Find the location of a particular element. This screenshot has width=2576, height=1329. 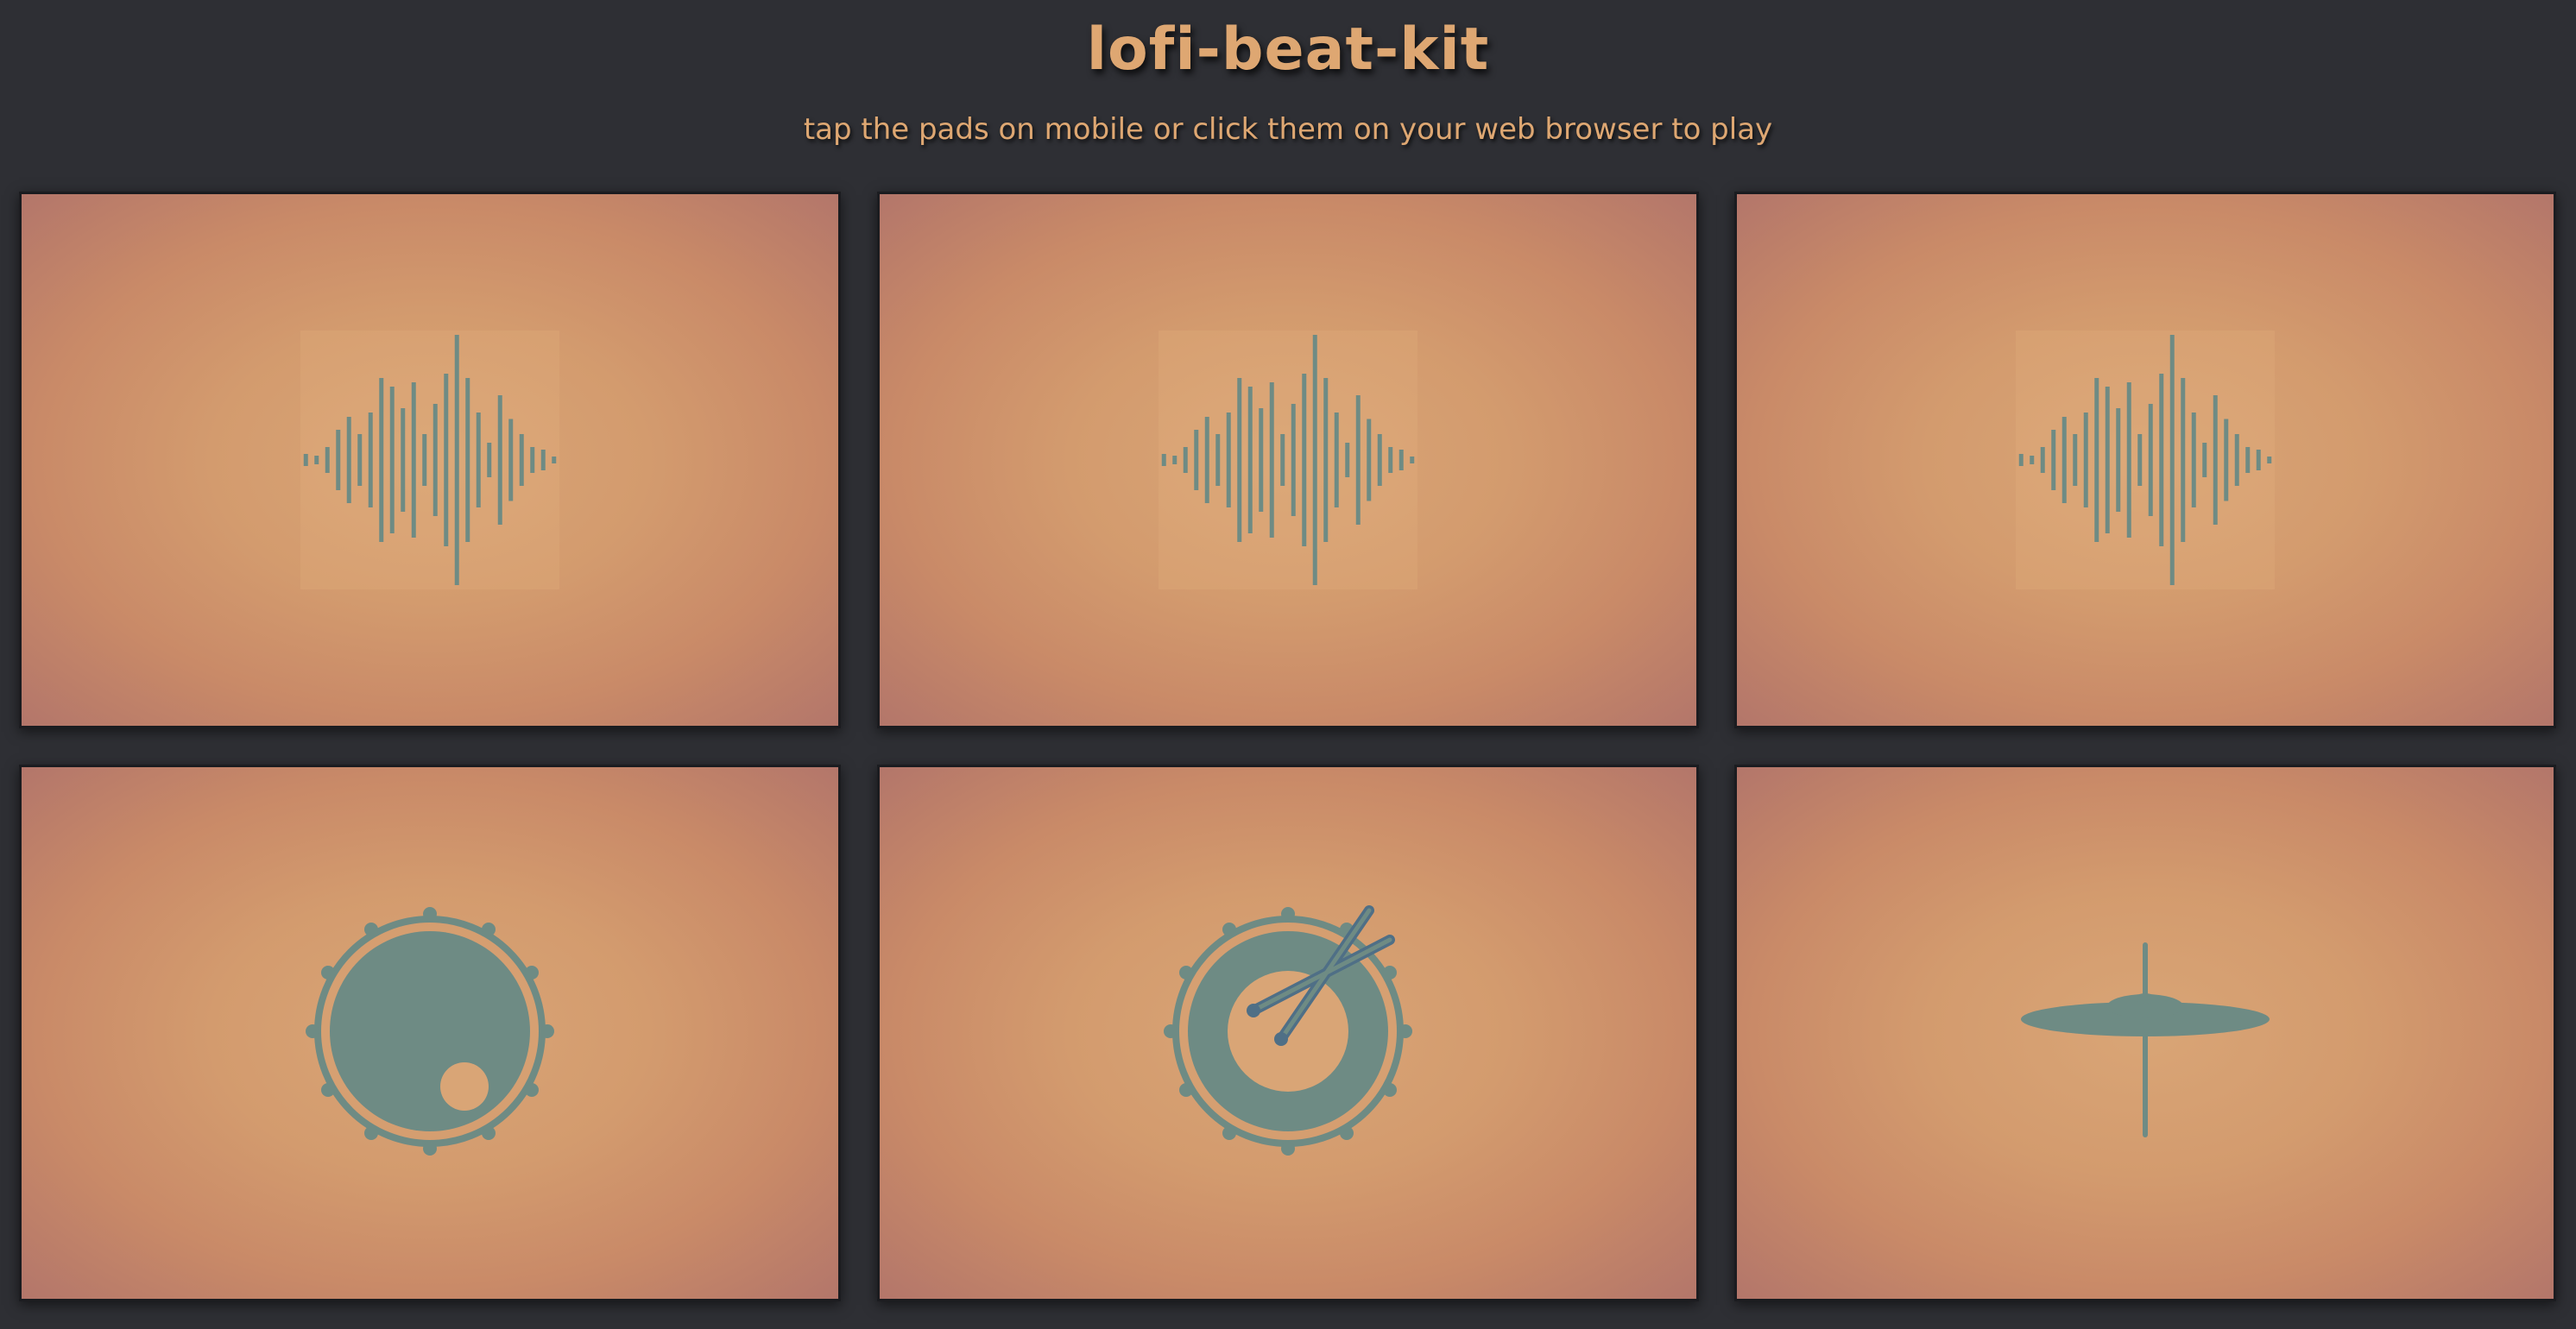

snare-drum-with-sticks-icon is located at coordinates (1288, 1033).